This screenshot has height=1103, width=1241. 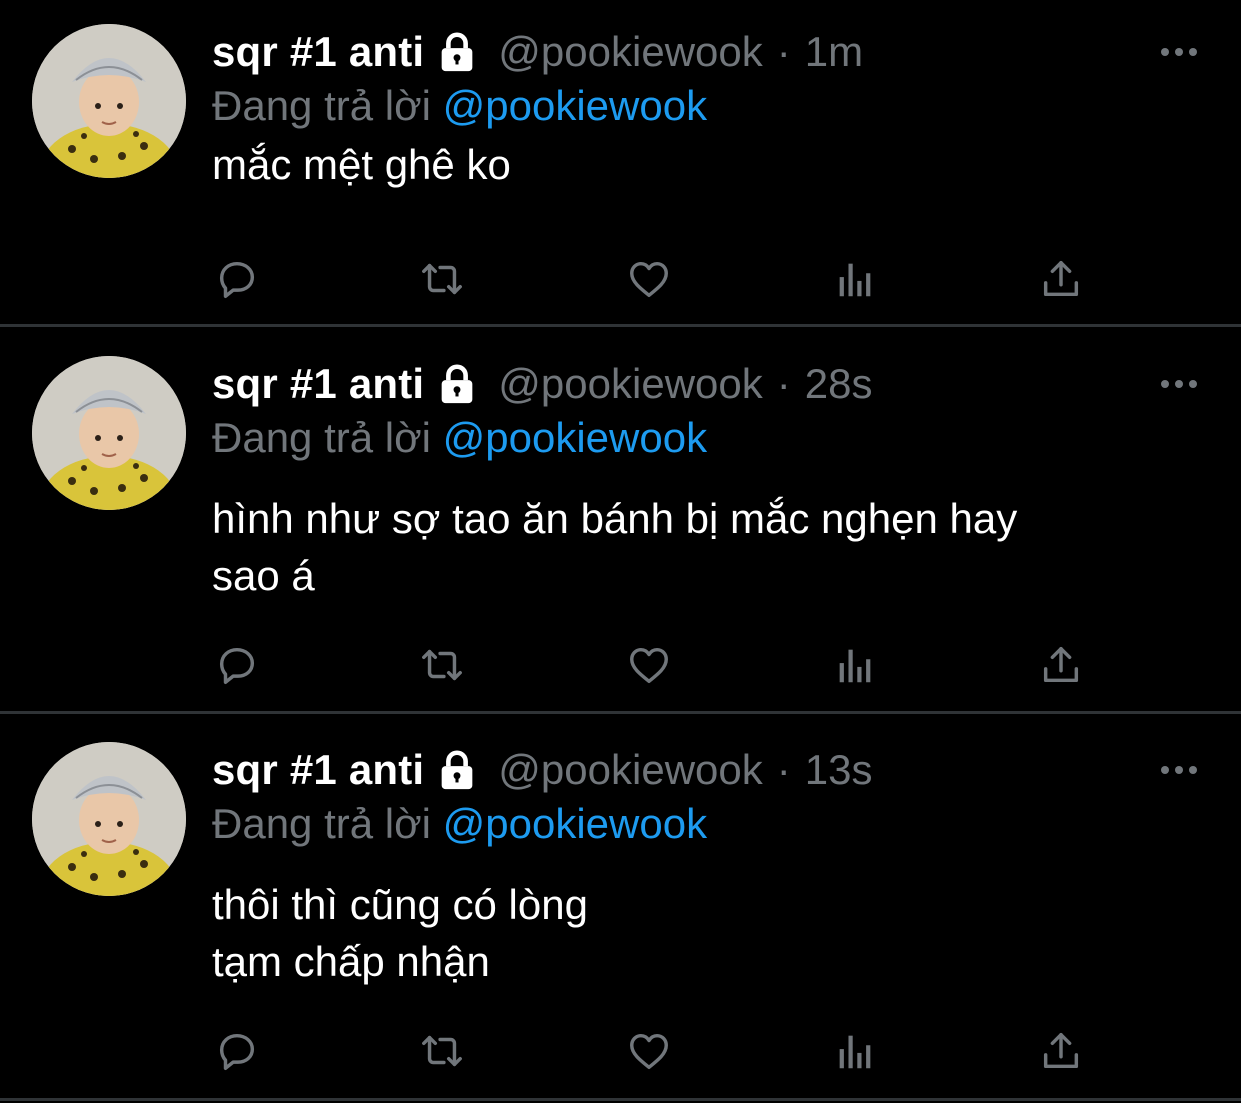 I want to click on timestamp: 1m, so click(x=834, y=52).